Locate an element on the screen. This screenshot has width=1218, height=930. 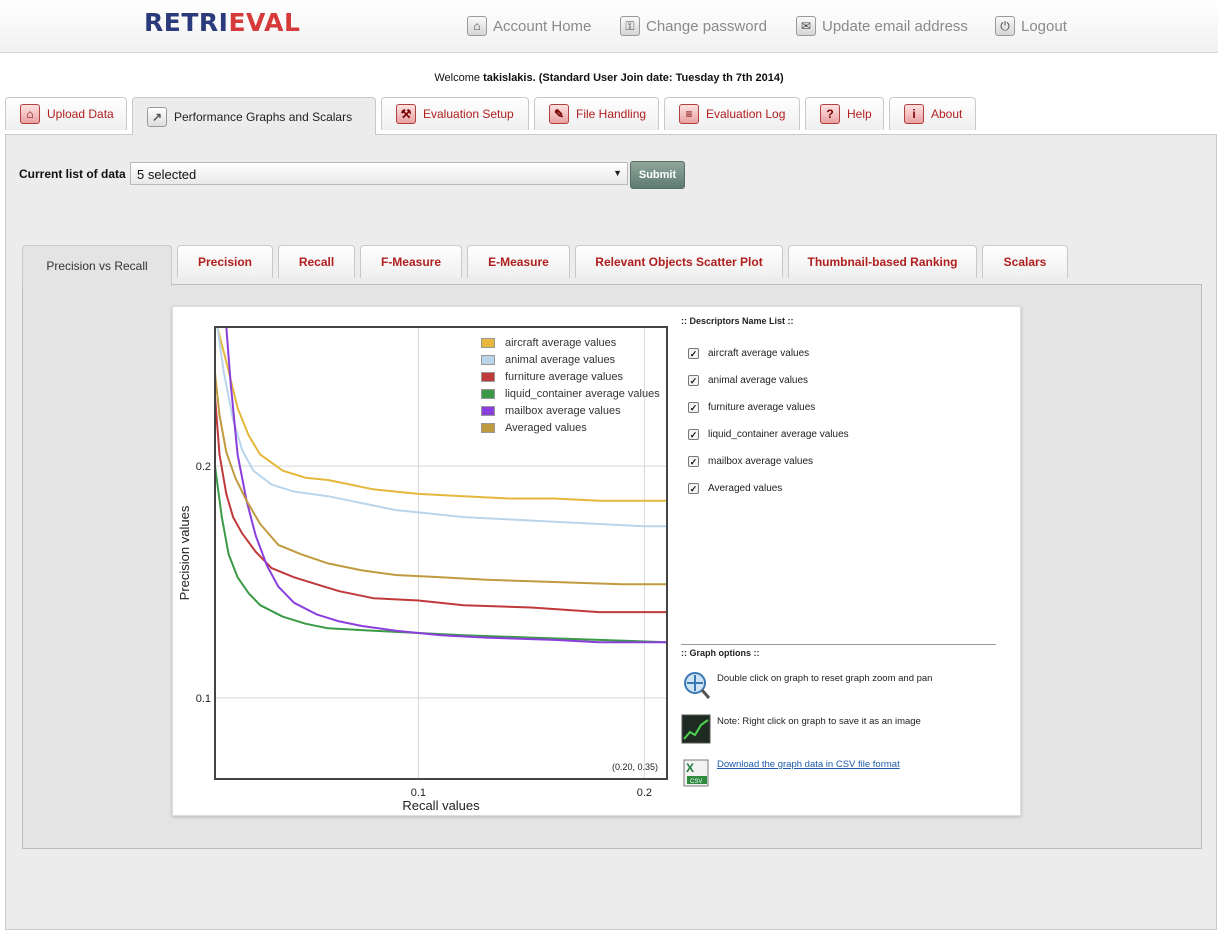
subtab-scalars: Scalars is located at coordinates (1025, 261).